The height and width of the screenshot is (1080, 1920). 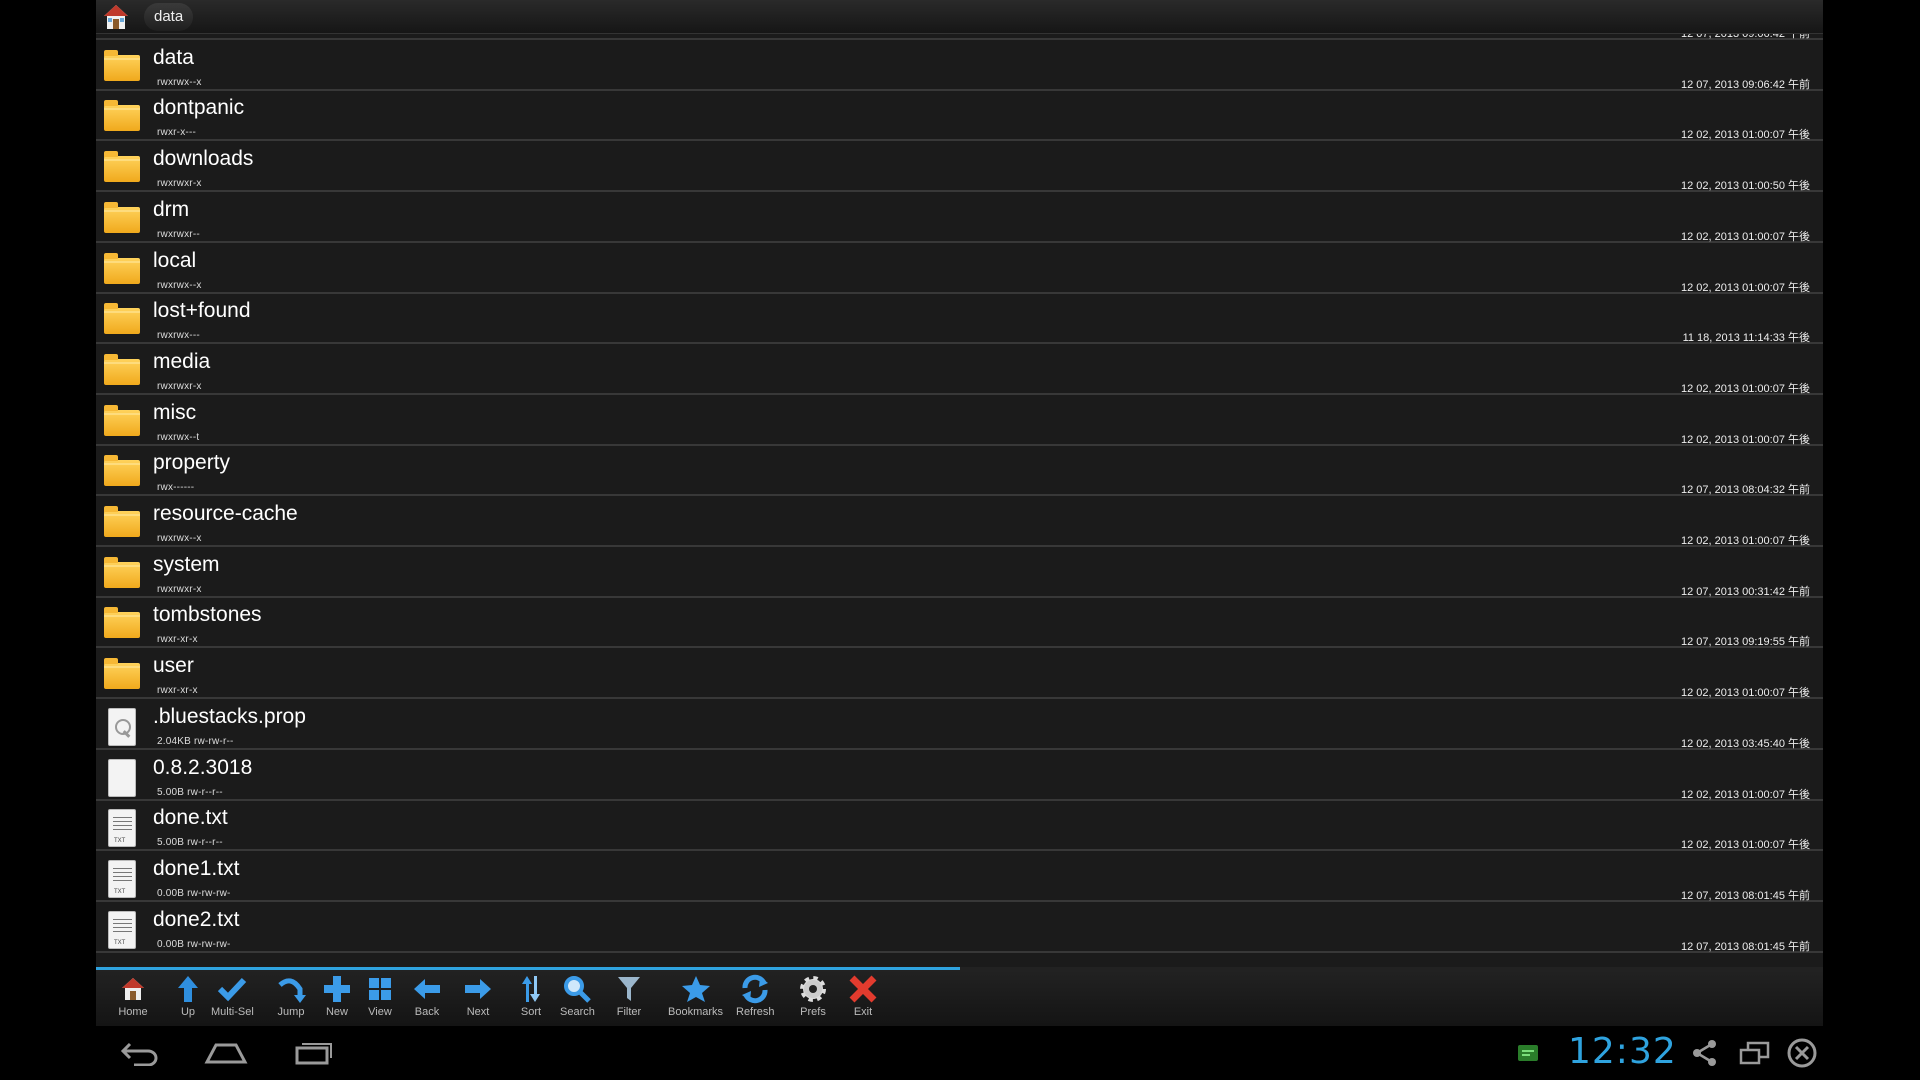 What do you see at coordinates (959, 420) in the screenshot?
I see `folder-row: misc rwxrwx--t 12 02, 2013 01:00:07 午後` at bounding box center [959, 420].